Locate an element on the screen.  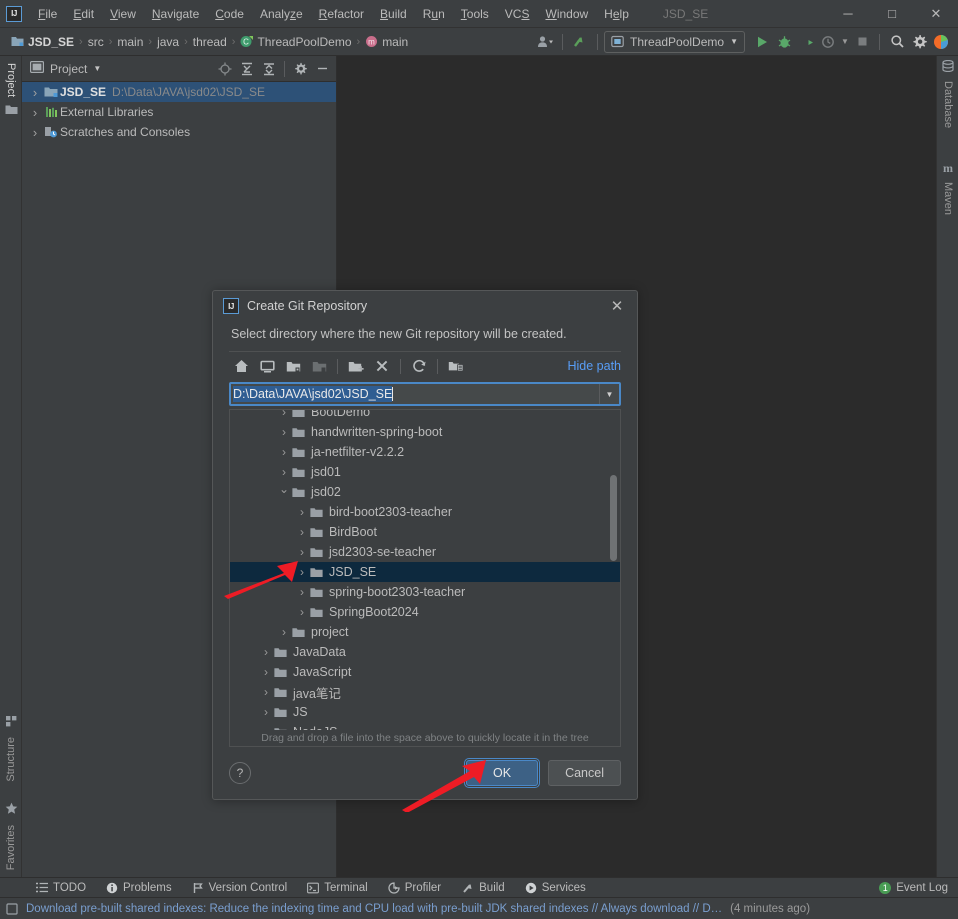
directory-tree-row: SpringBoot2024 is located at coordinates (425, 612).